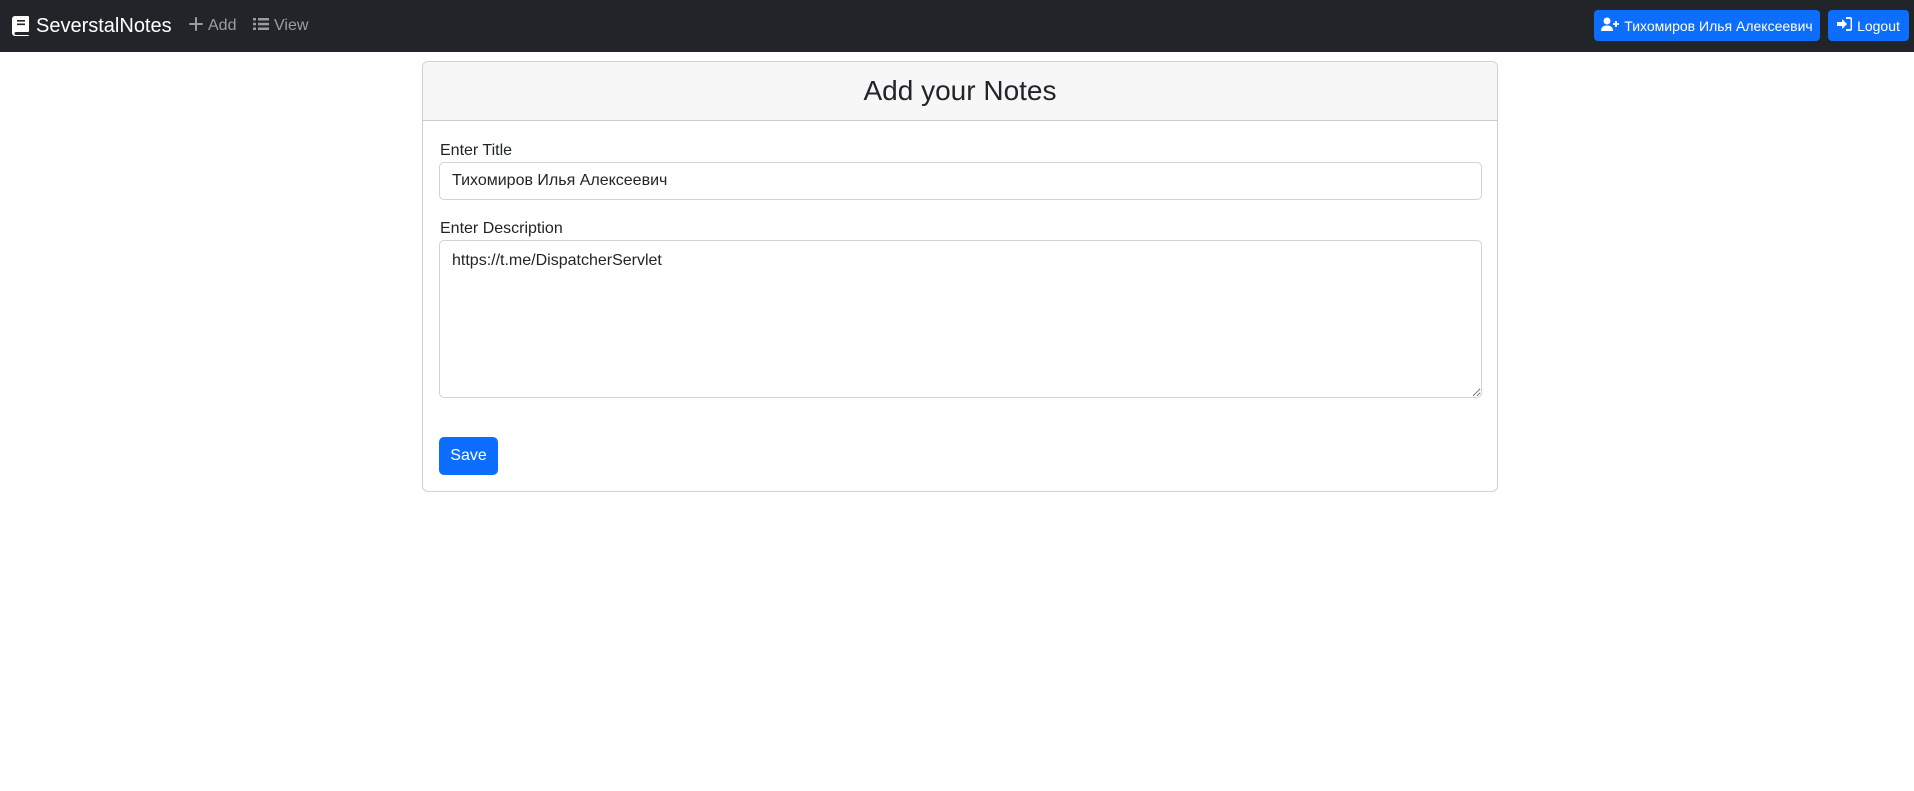 The image size is (1914, 791). I want to click on page-title: Add your Notes, so click(960, 90).